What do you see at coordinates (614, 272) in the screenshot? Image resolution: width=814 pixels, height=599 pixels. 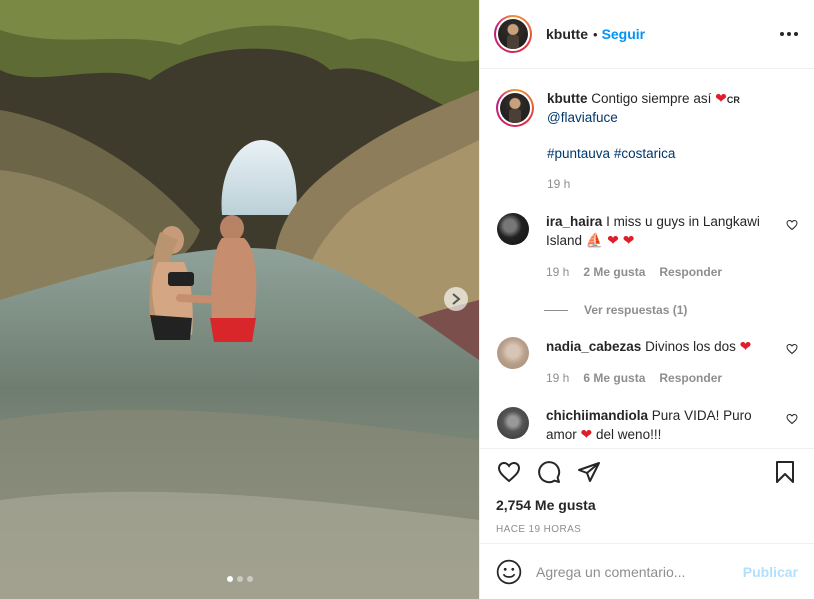 I see `comment-likes: 2 Me gusta` at bounding box center [614, 272].